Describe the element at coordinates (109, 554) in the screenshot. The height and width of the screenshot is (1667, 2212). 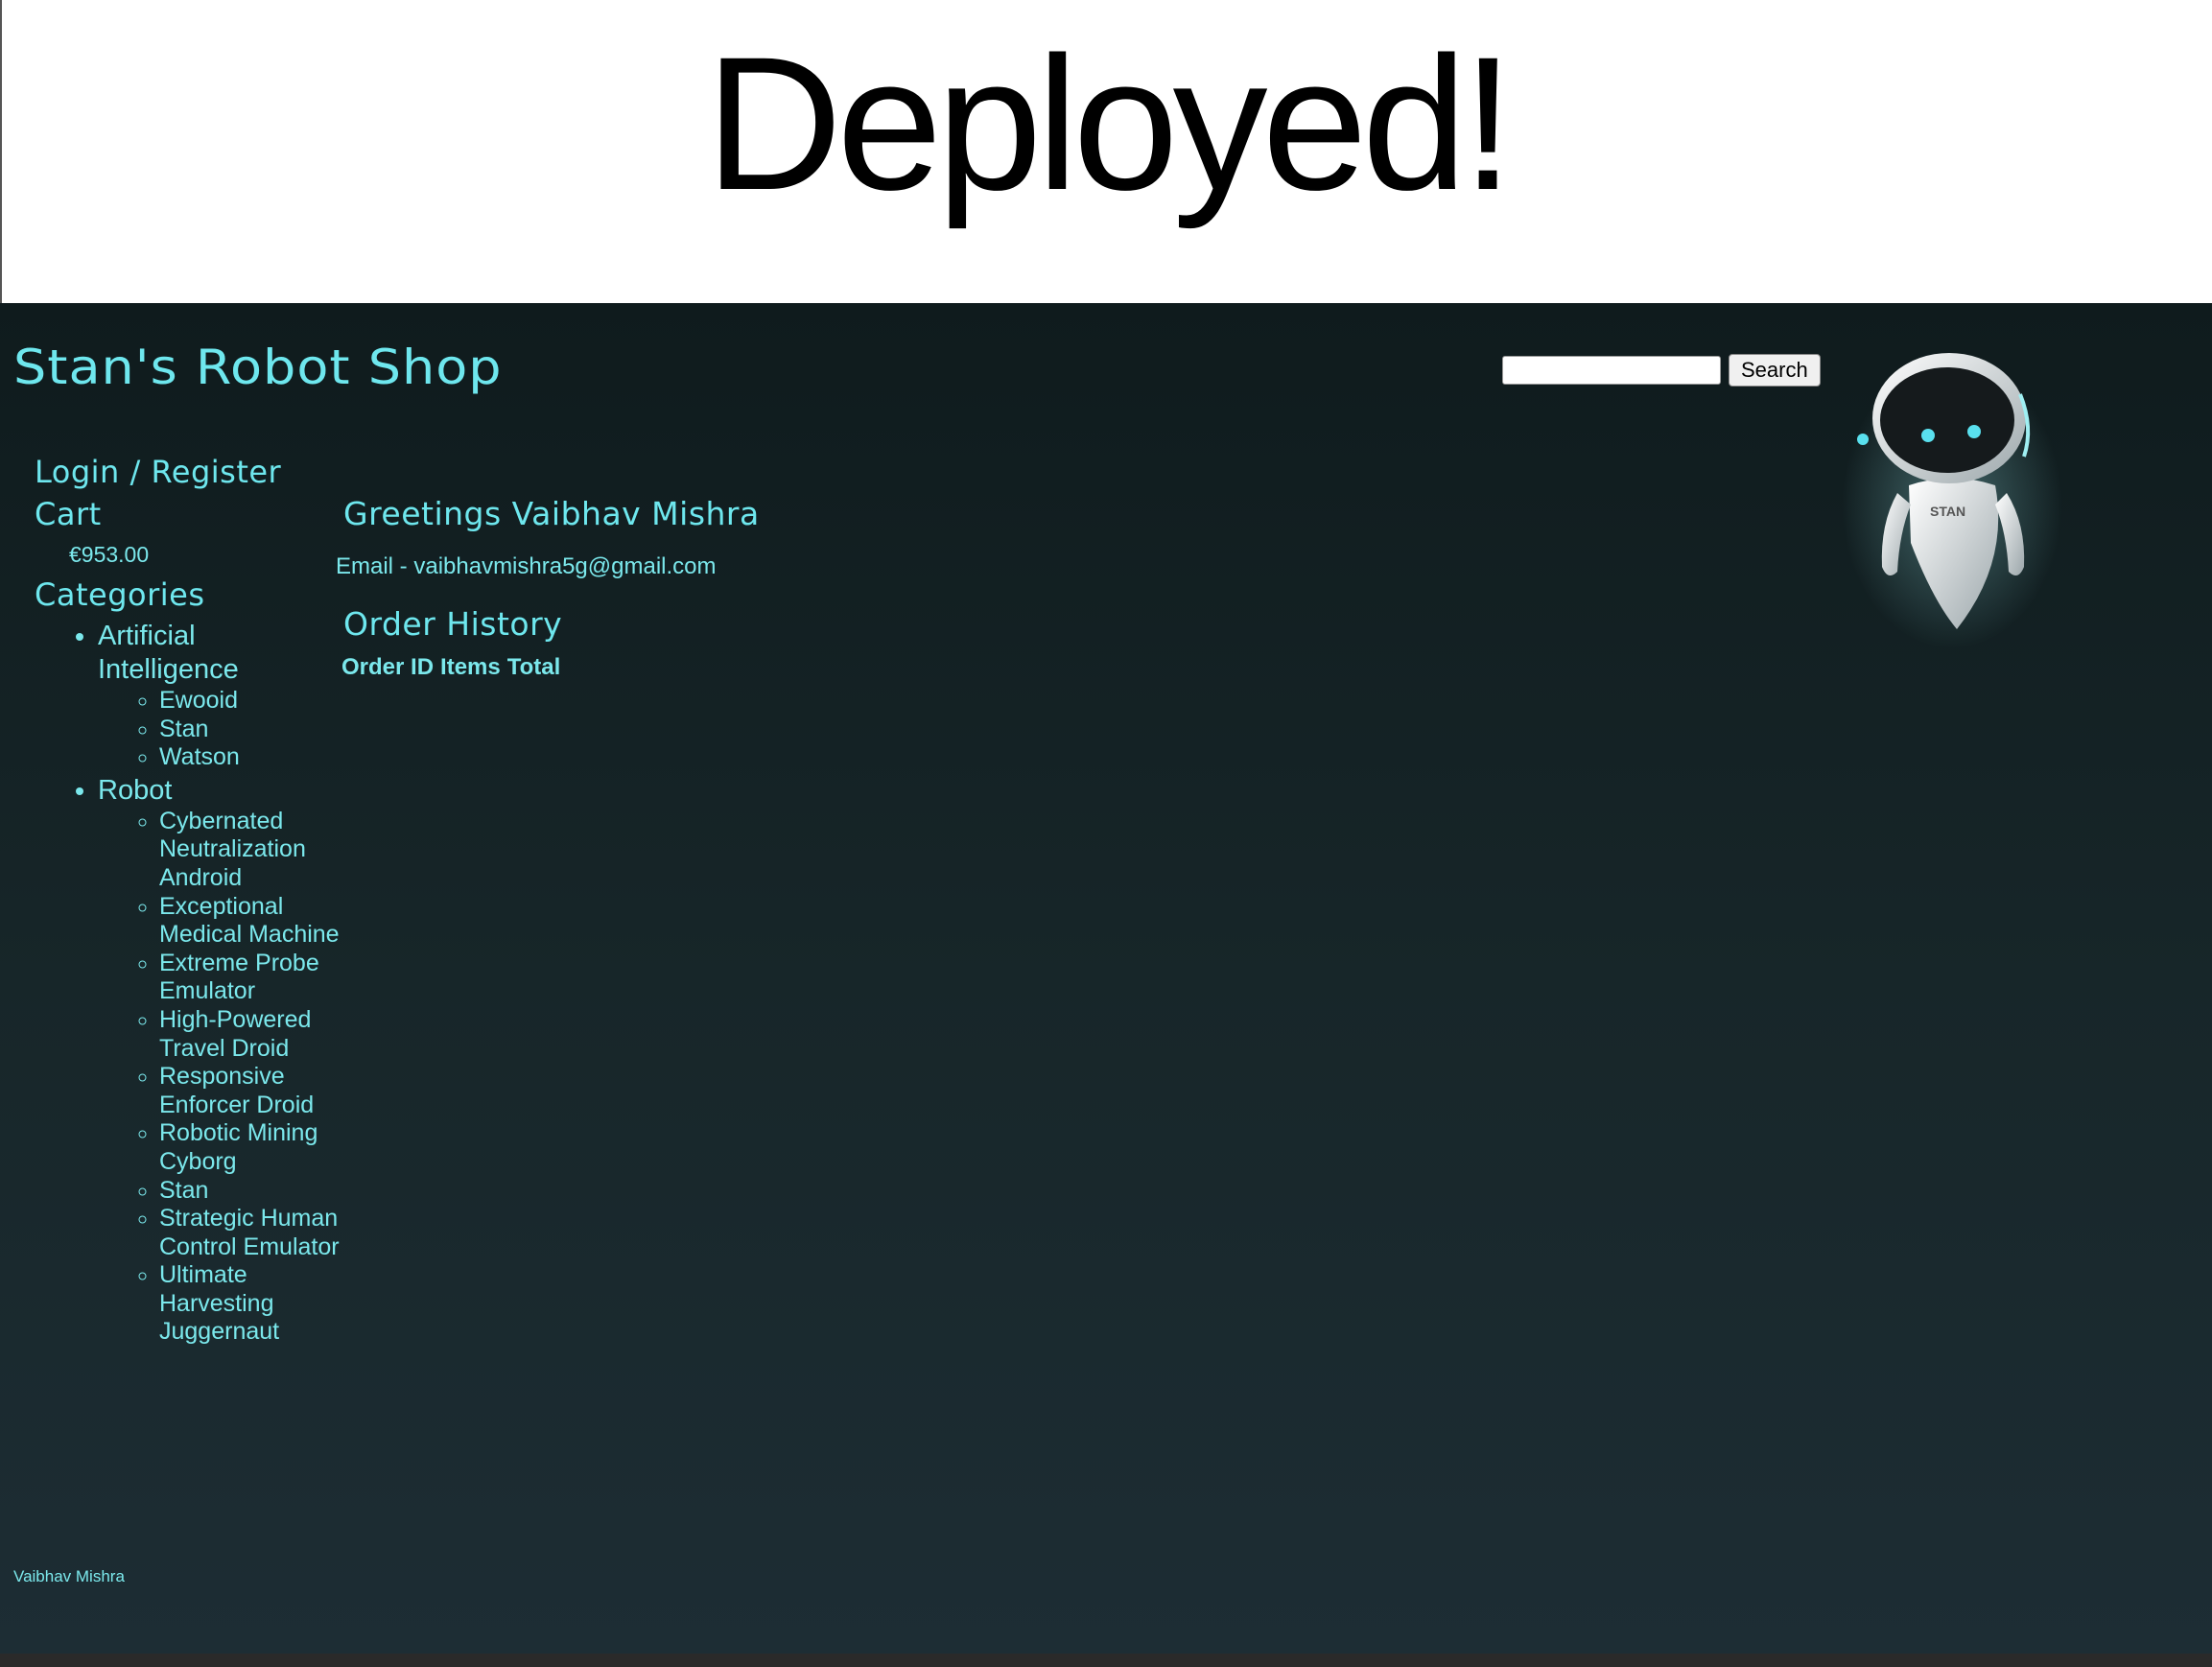
I see `cart-total: €953.00` at that location.